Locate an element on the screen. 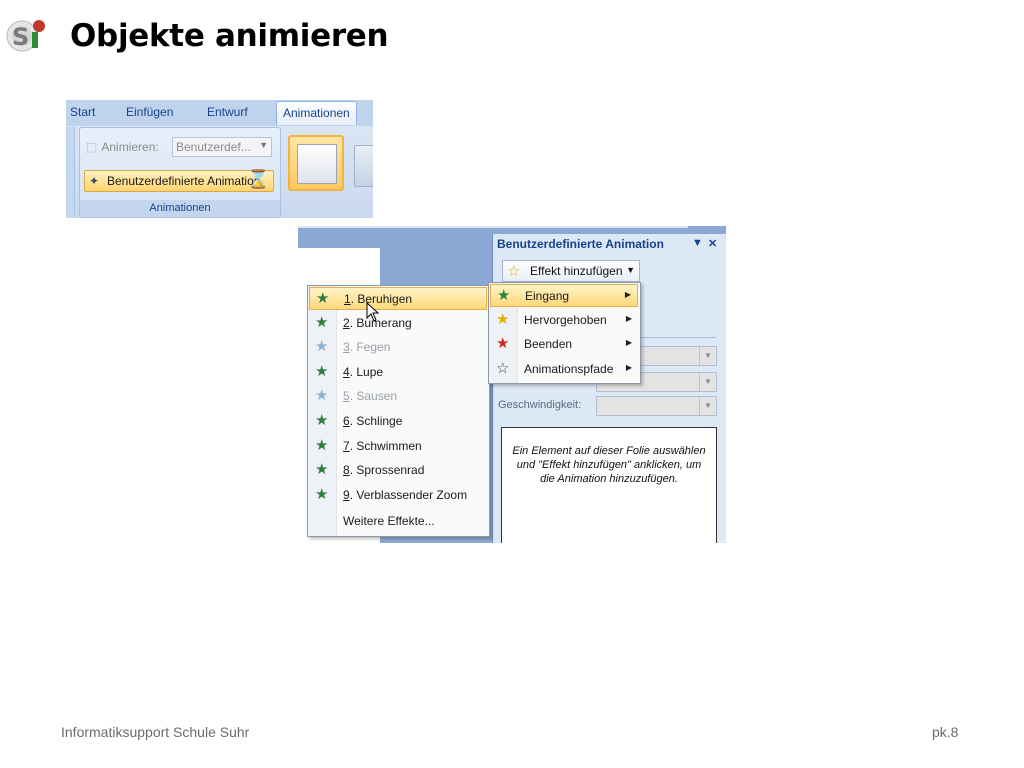 Image resolution: width=1024 pixels, height=768 pixels. category-label: Hervorgehoben is located at coordinates (565, 319).